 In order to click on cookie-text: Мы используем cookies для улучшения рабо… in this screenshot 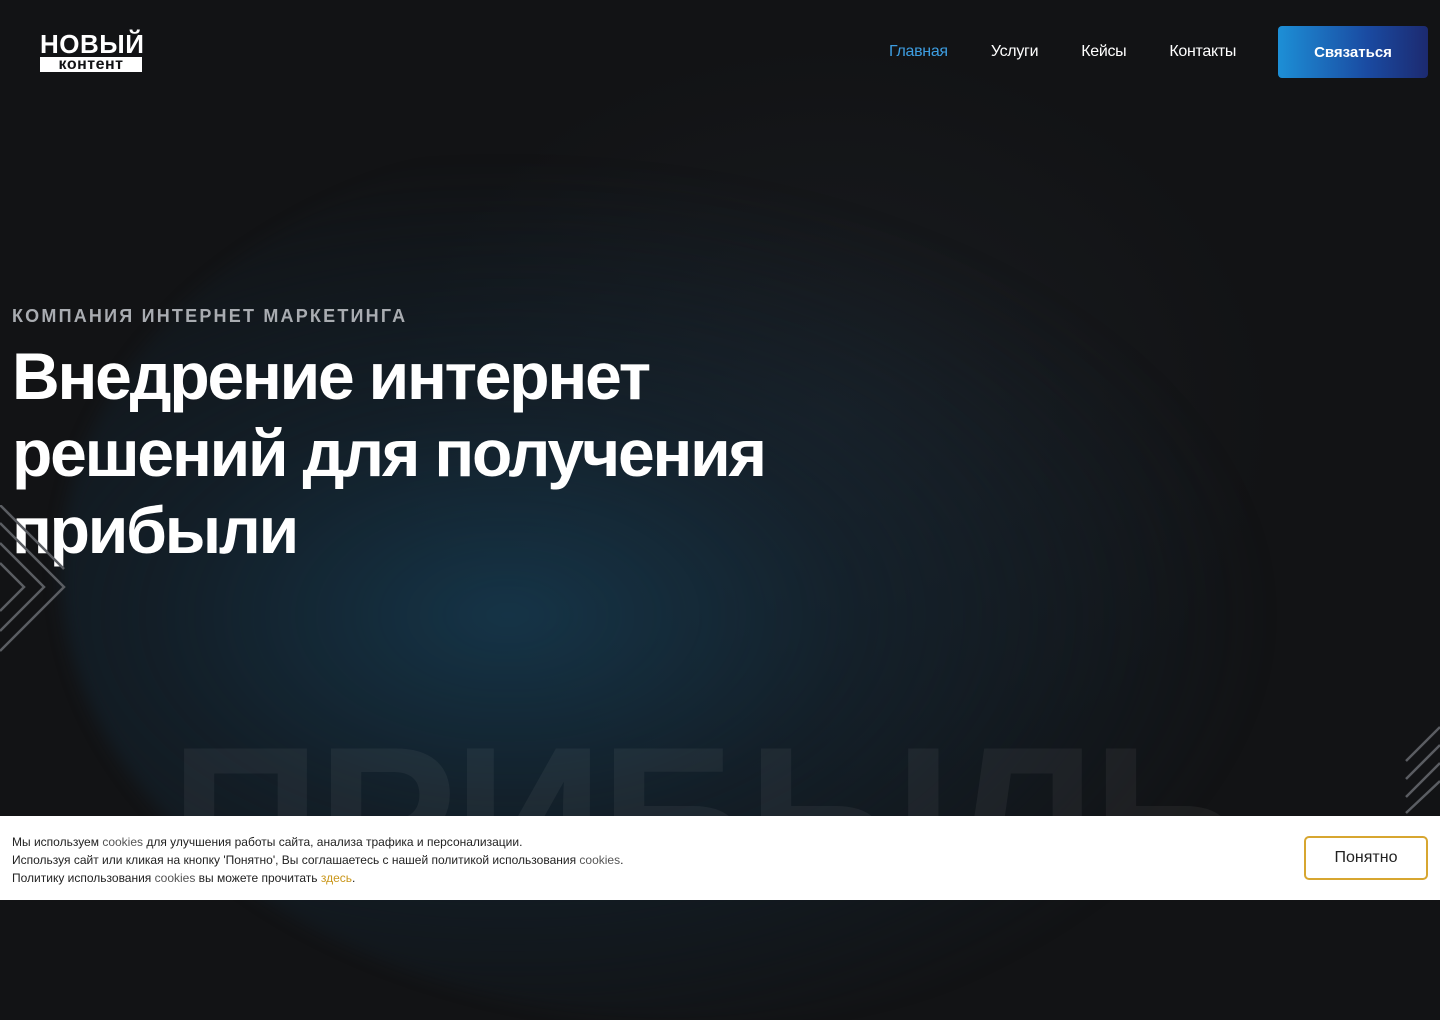, I will do `click(317, 860)`.